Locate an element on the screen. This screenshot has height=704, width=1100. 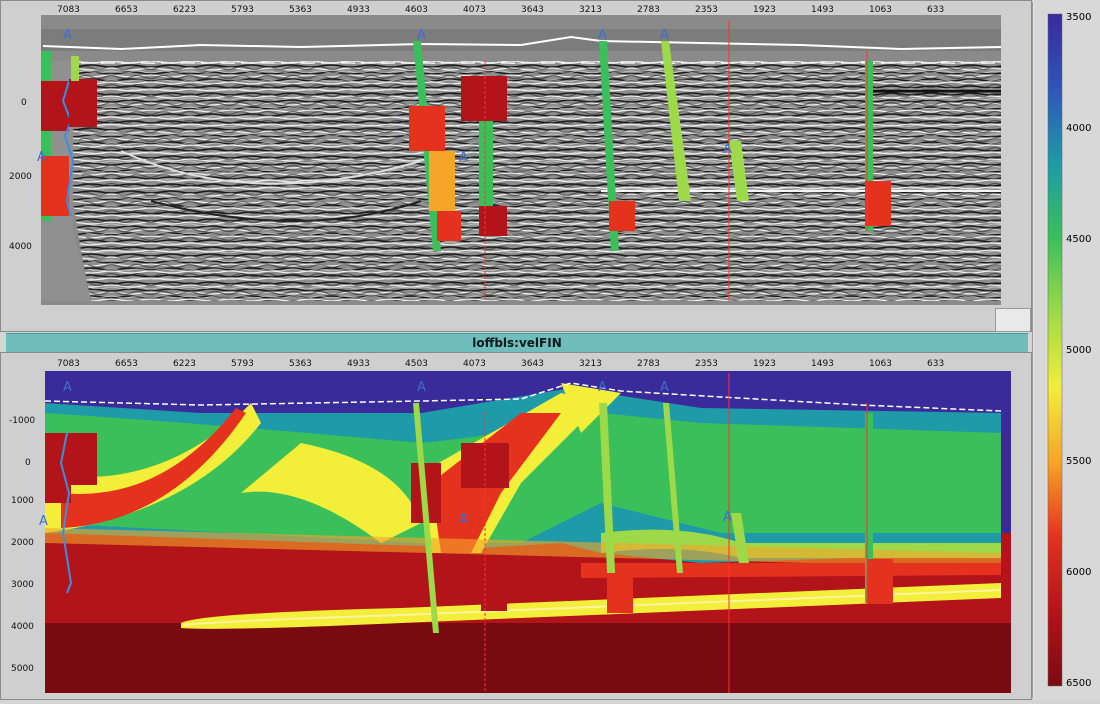
panel-title: loffbls:velFIN is located at coordinates (517, 343).